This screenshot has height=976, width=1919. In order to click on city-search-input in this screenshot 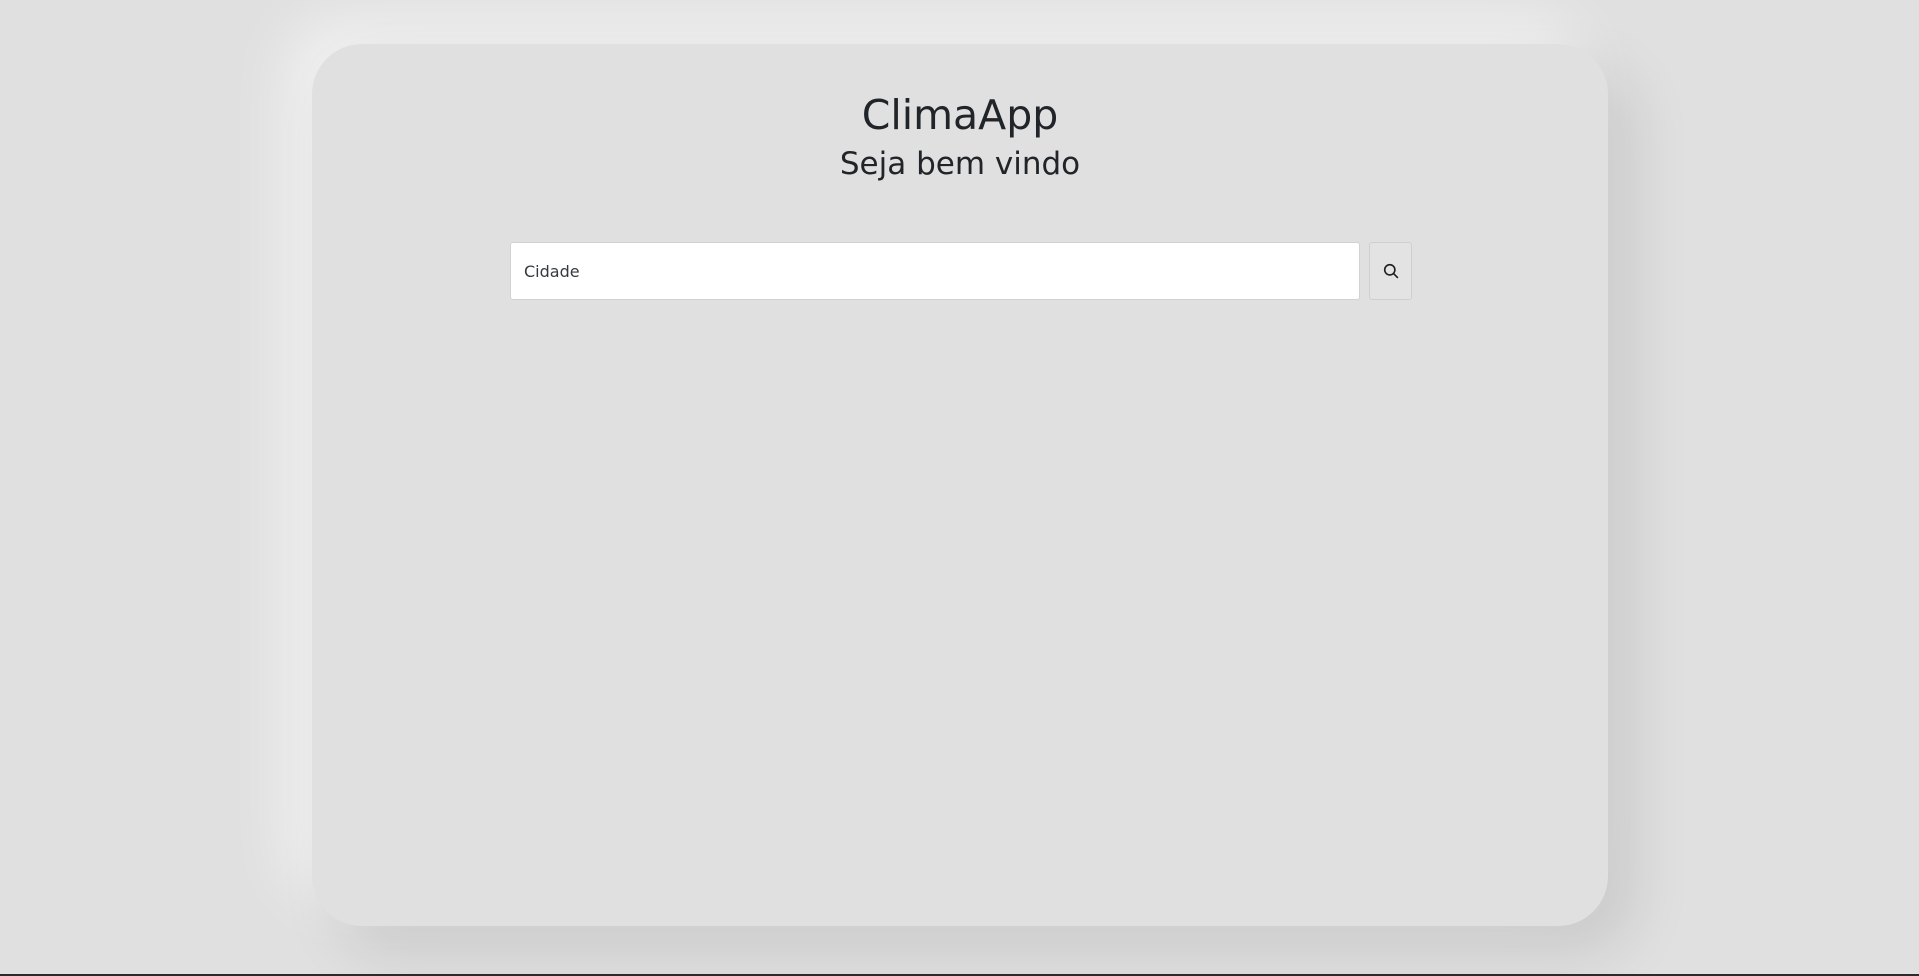, I will do `click(935, 271)`.